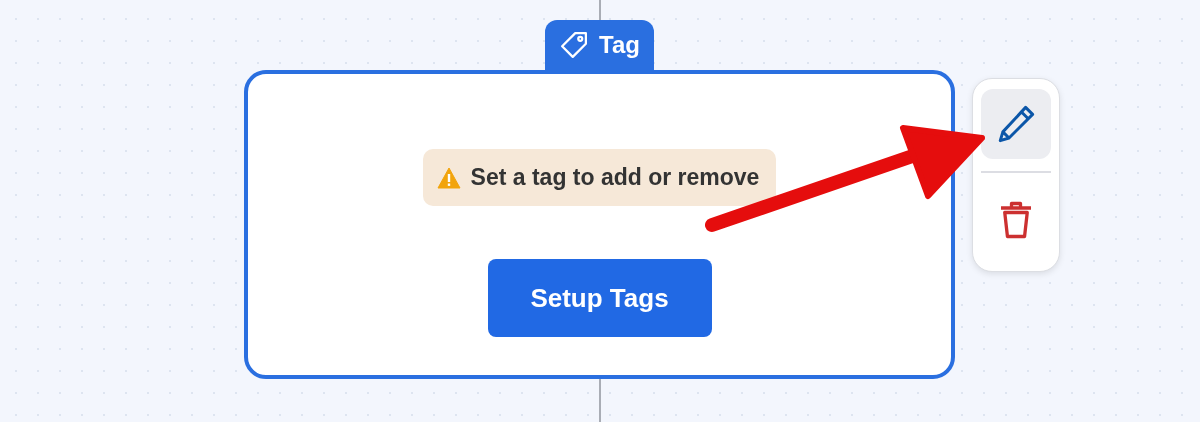 This screenshot has height=422, width=1200. I want to click on trash-icon, so click(1016, 220).